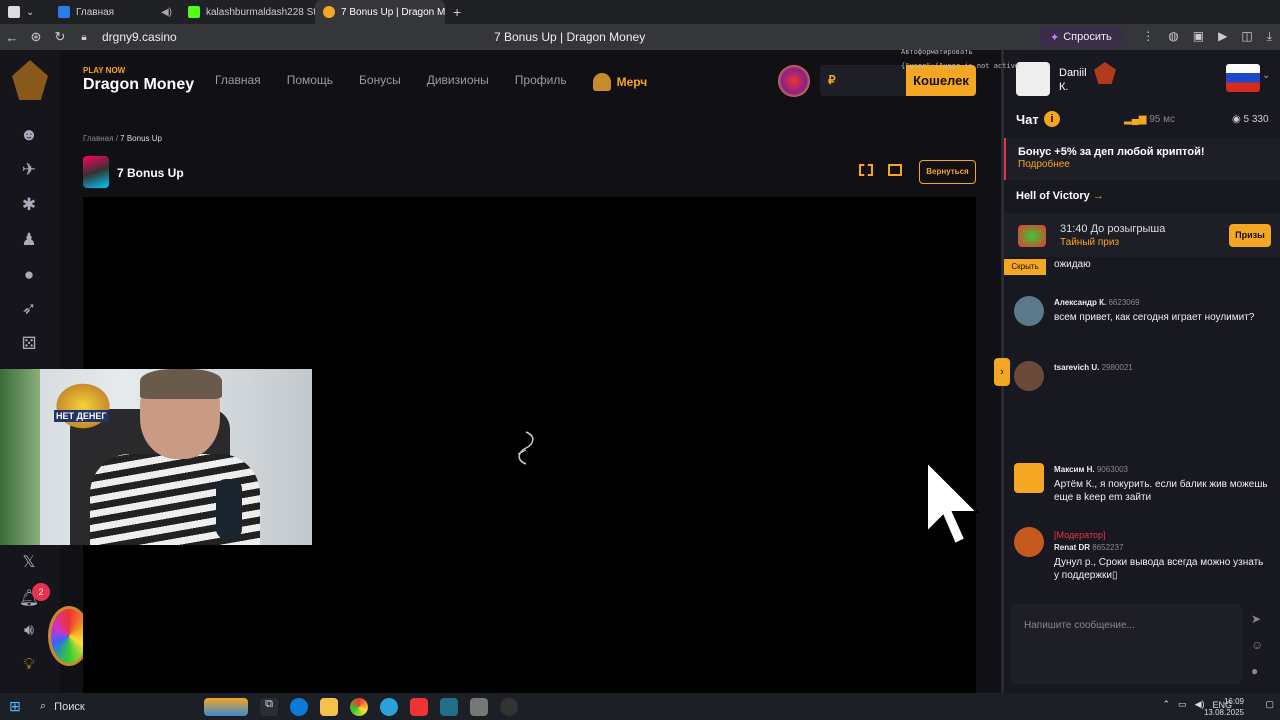  What do you see at coordinates (139, 37) in the screenshot?
I see `url-field: drgny9.casino` at bounding box center [139, 37].